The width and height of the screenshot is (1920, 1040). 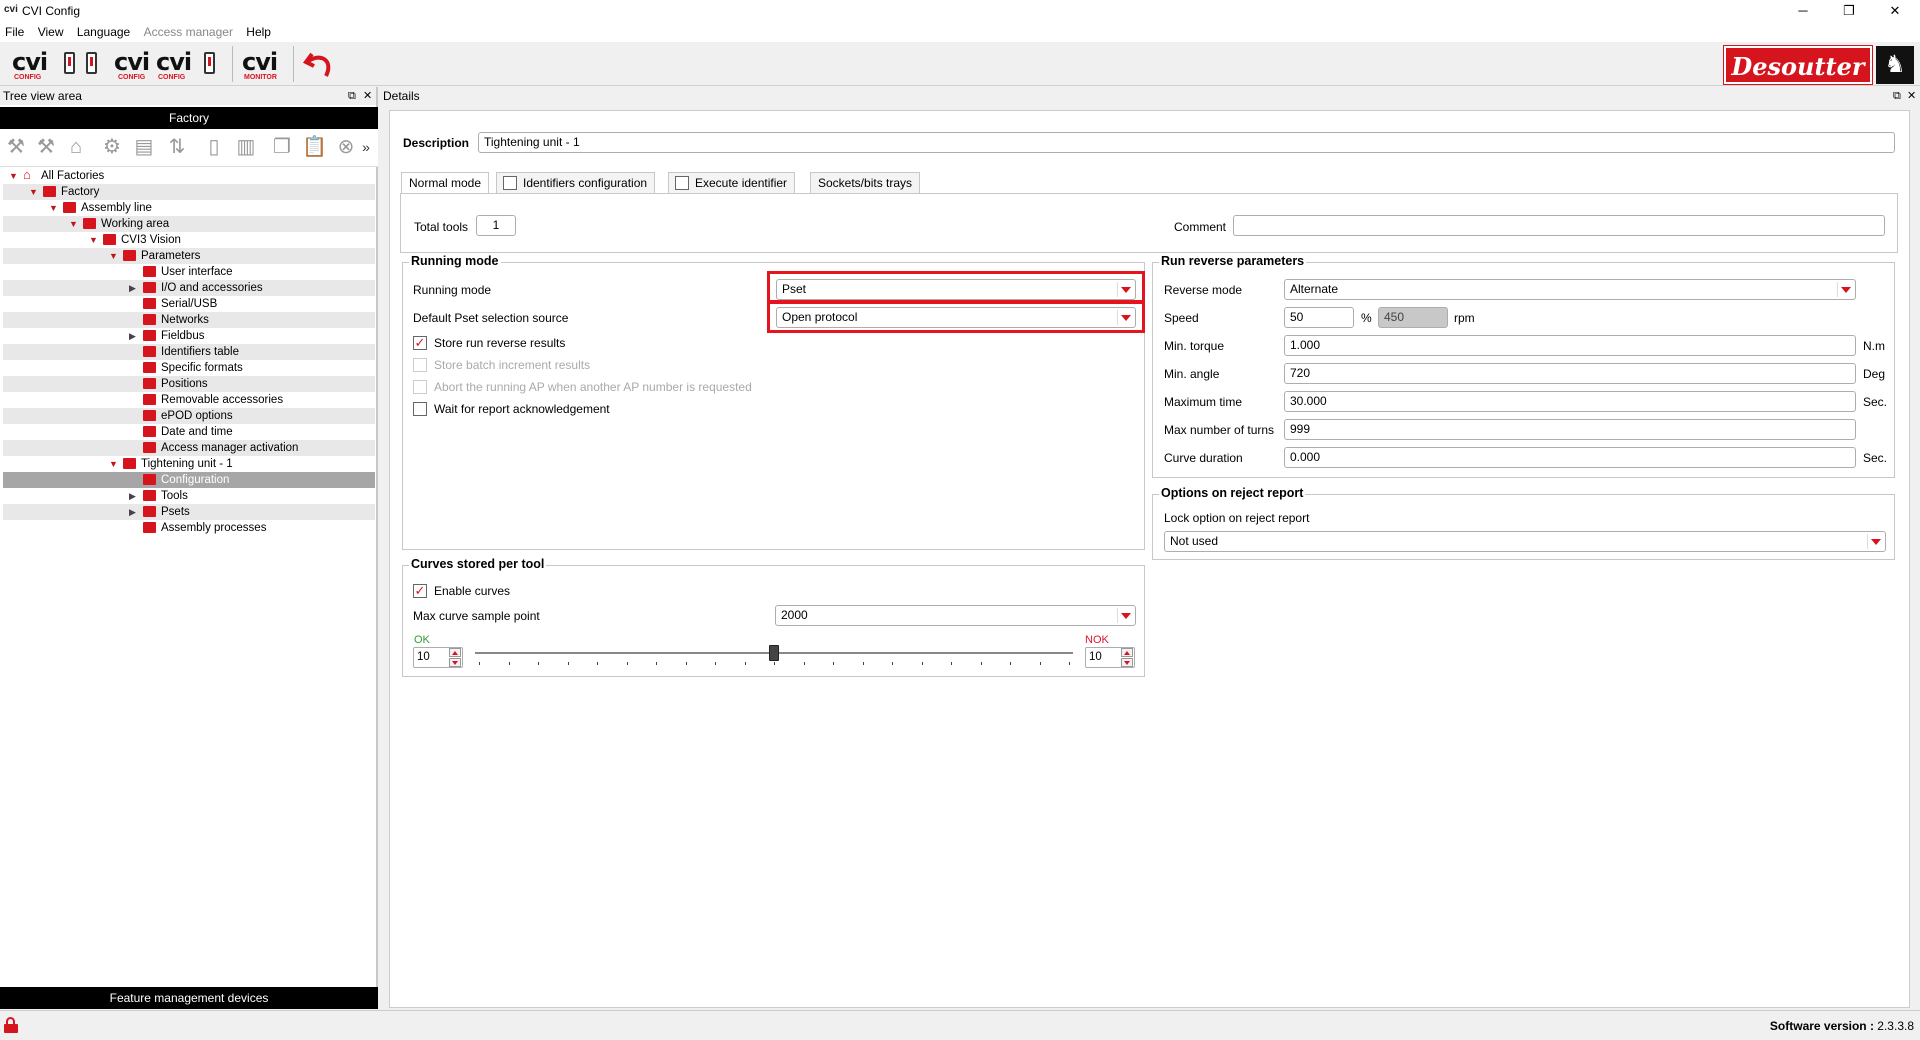 I want to click on tree-node: Specific formats, so click(x=189, y=368).